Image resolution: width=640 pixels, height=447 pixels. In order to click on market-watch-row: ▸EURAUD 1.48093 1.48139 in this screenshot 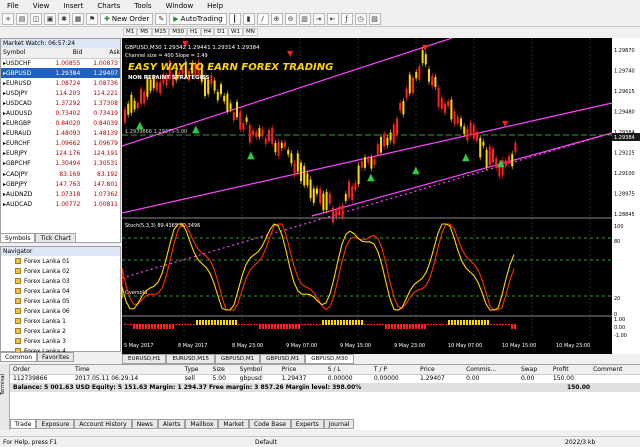, I will do `click(60, 134)`.